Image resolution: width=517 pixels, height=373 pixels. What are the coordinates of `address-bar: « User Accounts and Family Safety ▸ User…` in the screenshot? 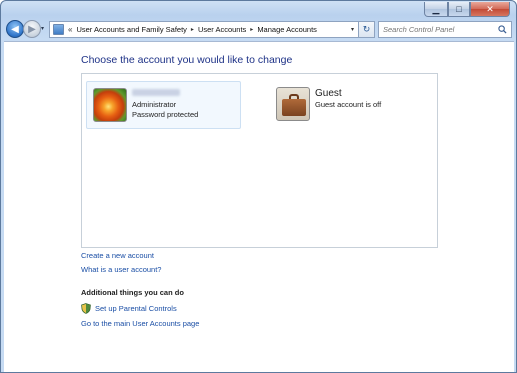 It's located at (204, 29).